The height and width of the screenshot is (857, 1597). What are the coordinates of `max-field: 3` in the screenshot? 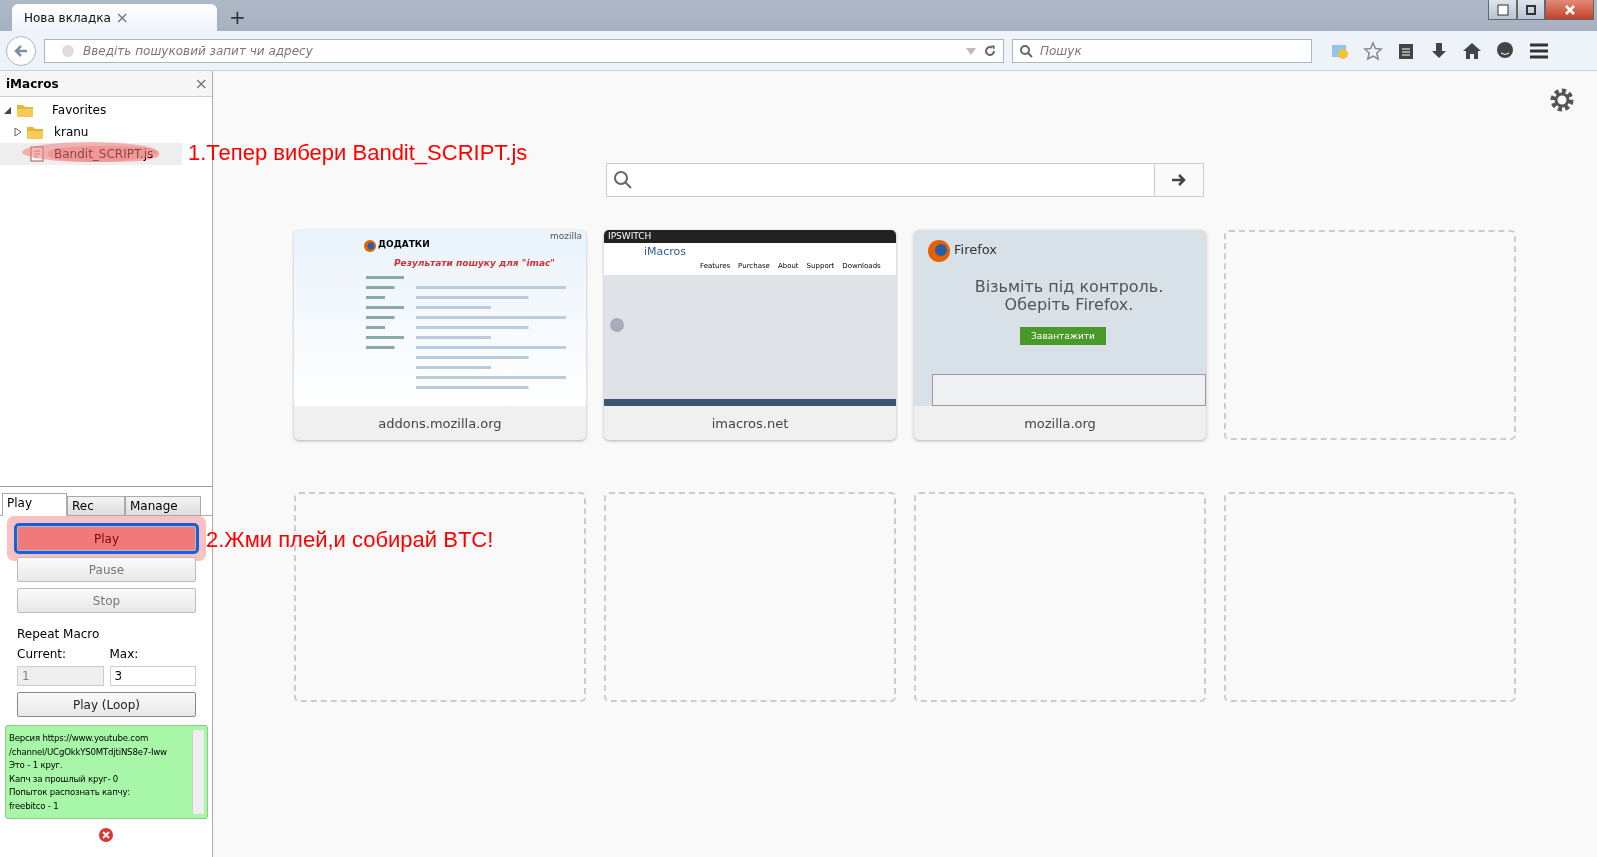 It's located at (152, 676).